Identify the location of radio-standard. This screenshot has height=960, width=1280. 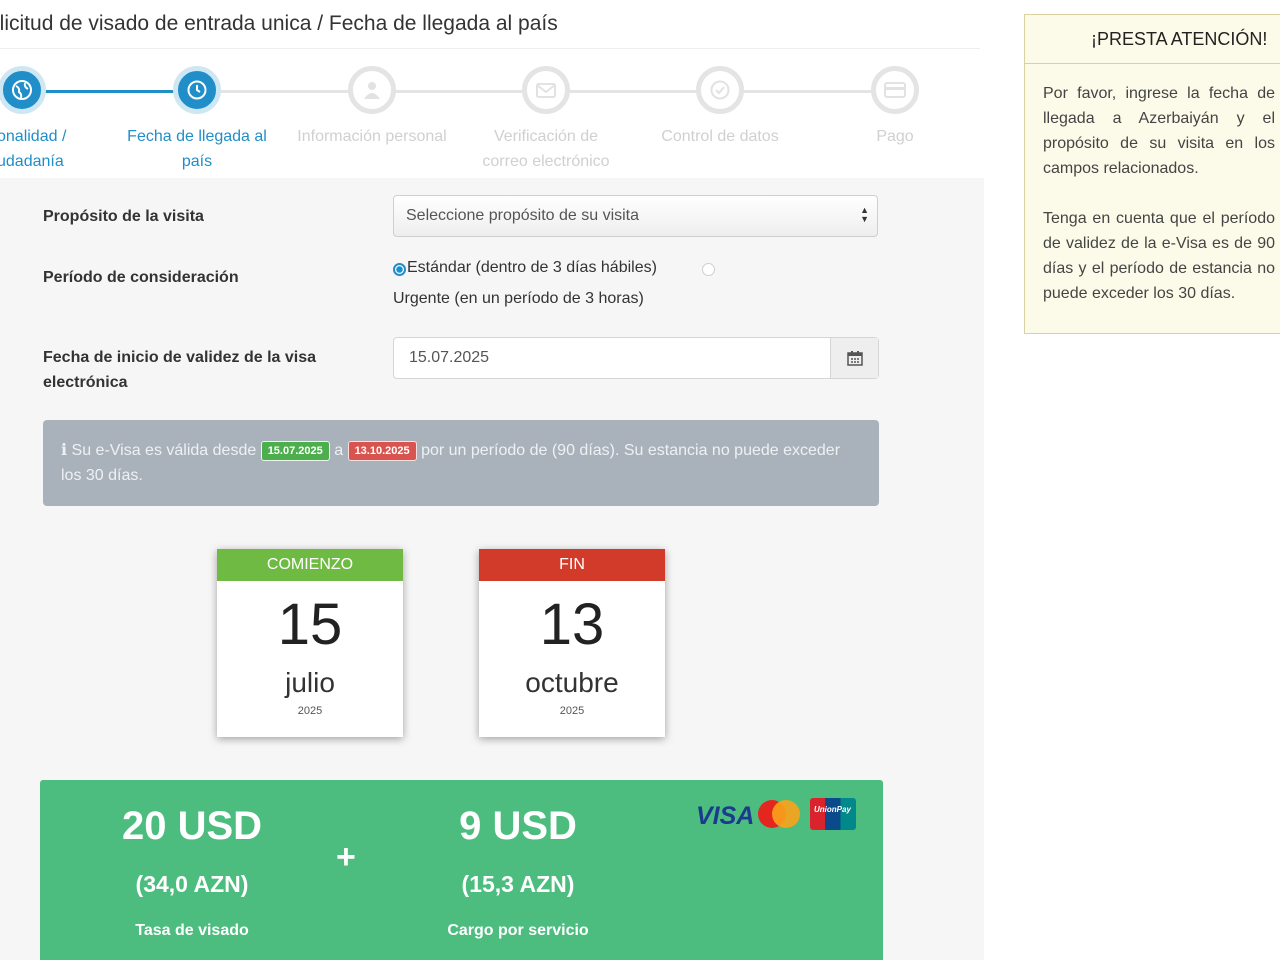
(399, 269).